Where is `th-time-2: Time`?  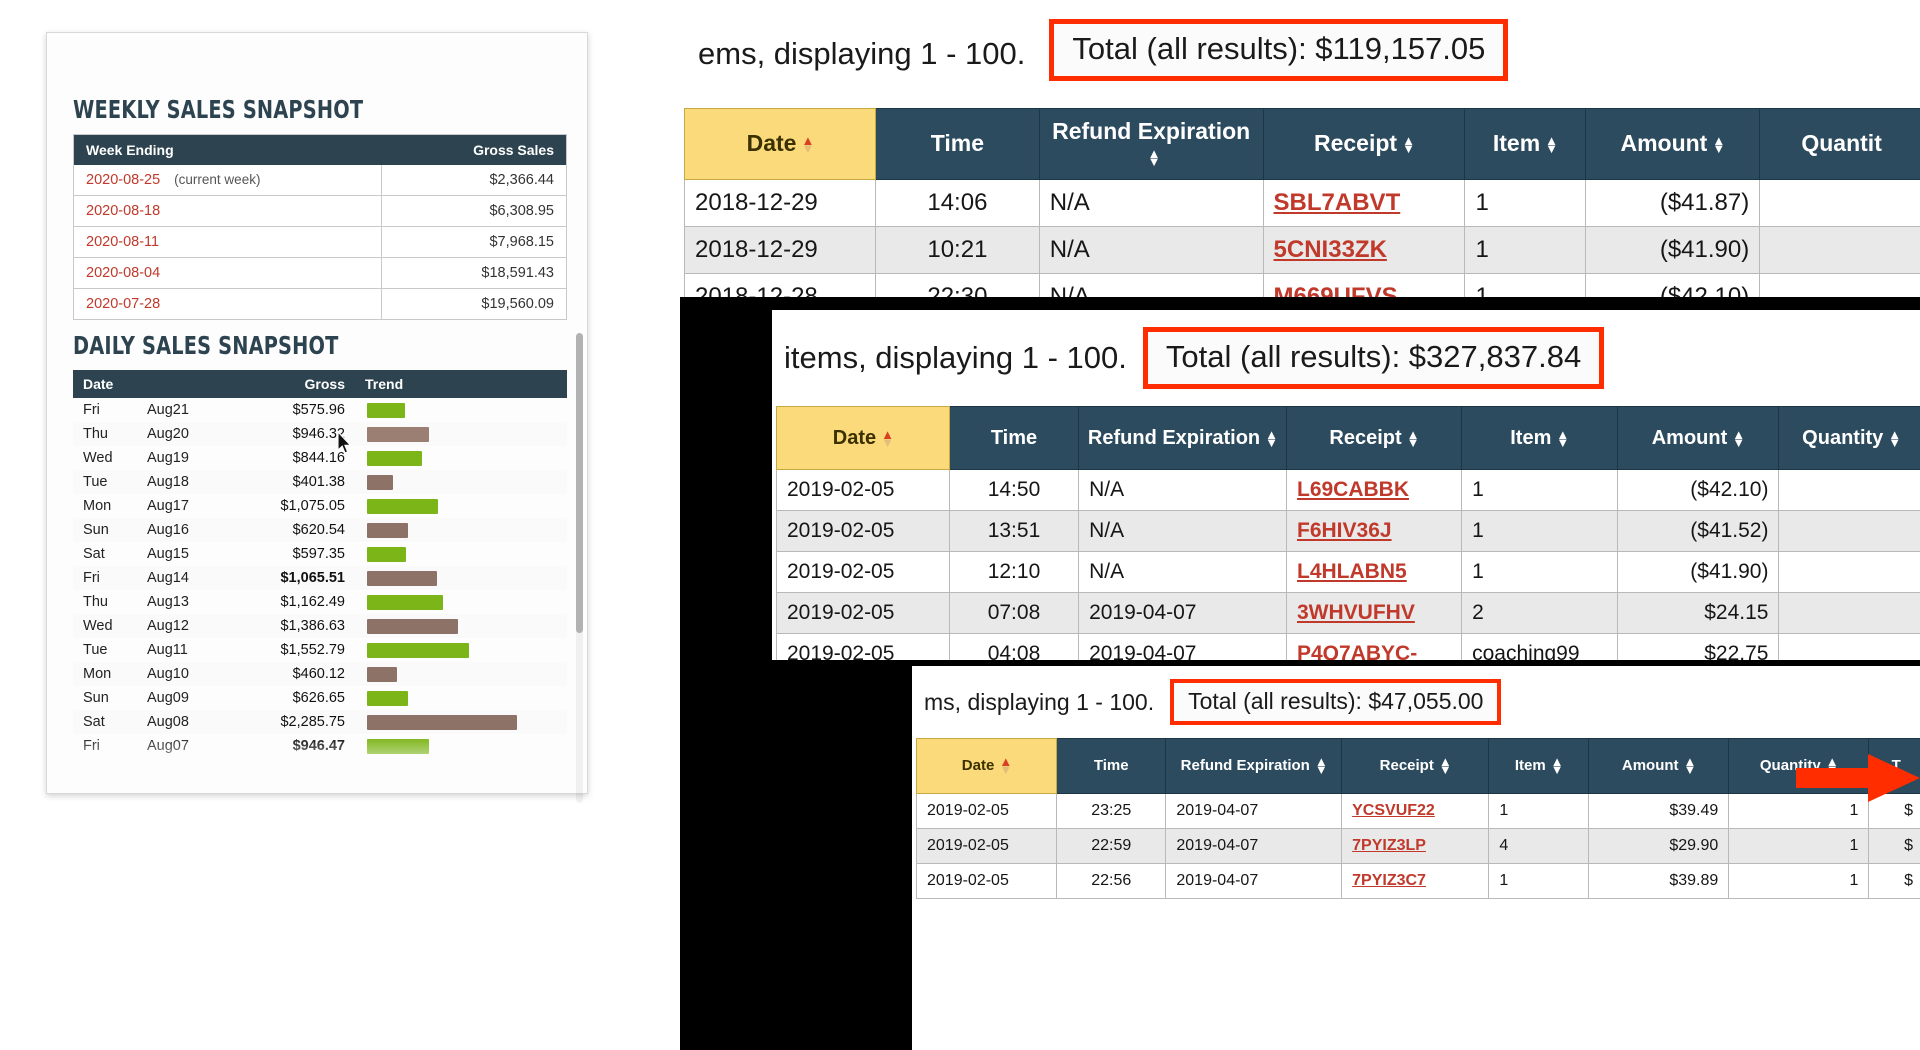
th-time-2: Time is located at coordinates (1014, 438).